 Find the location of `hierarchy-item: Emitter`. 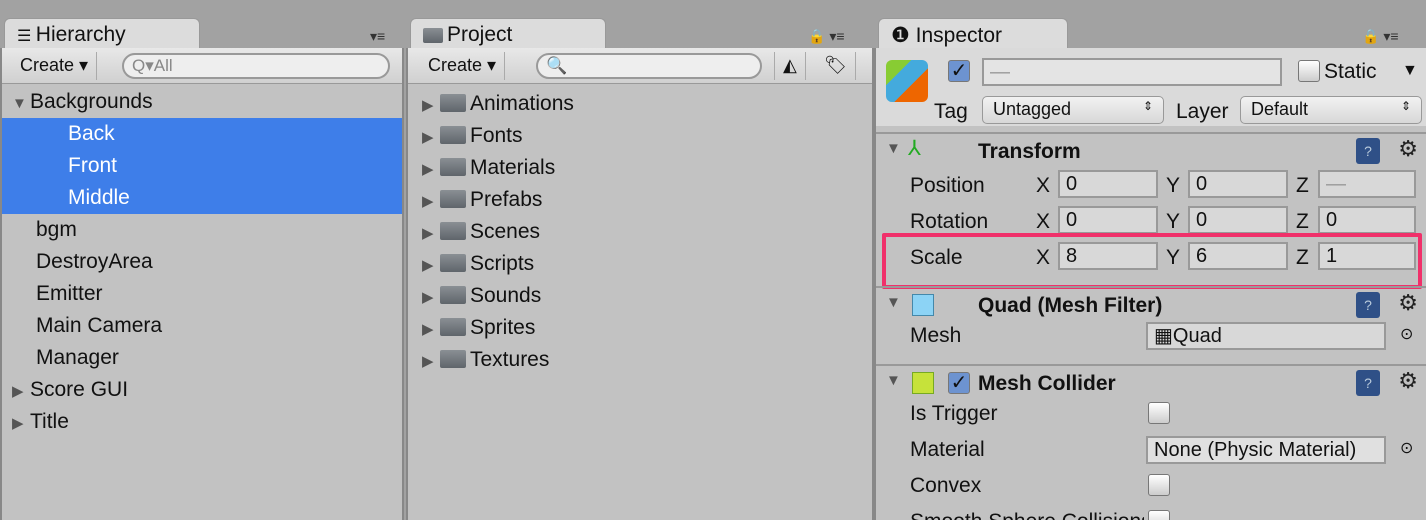

hierarchy-item: Emitter is located at coordinates (202, 294).